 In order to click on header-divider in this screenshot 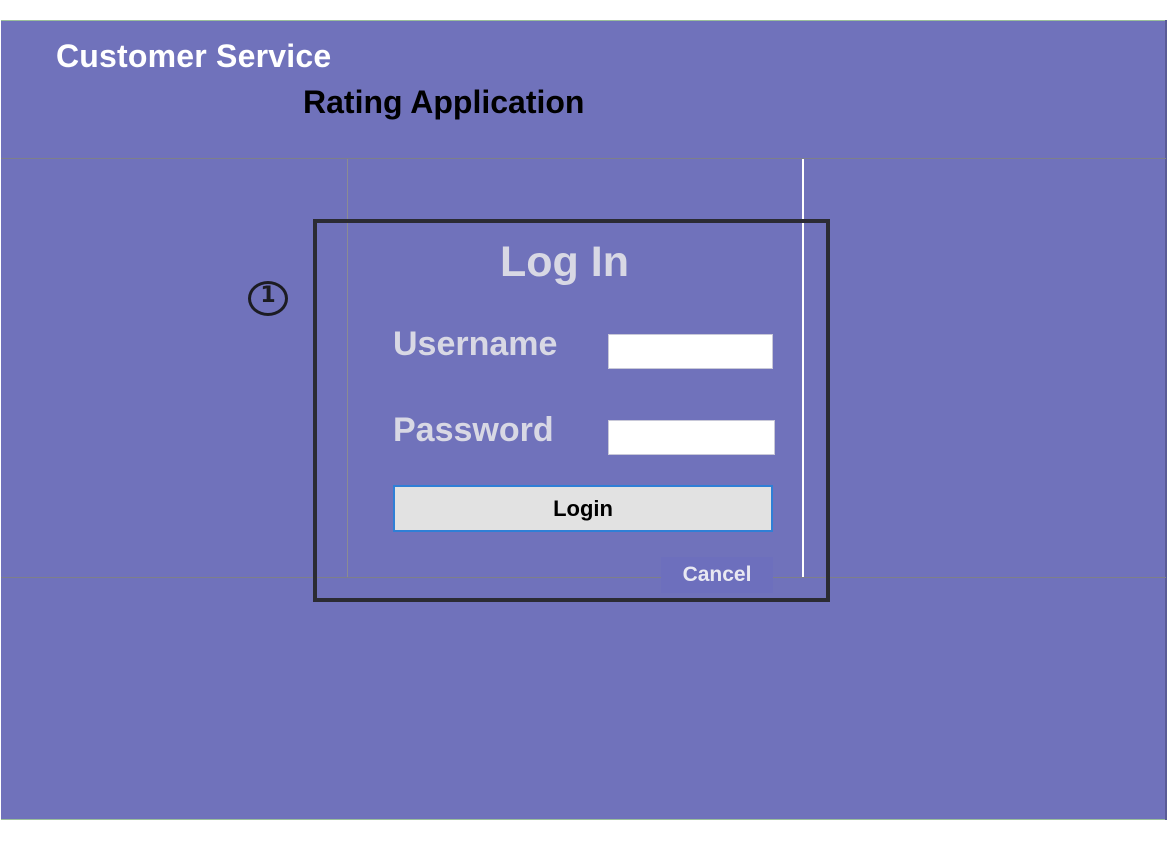, I will do `click(583, 158)`.